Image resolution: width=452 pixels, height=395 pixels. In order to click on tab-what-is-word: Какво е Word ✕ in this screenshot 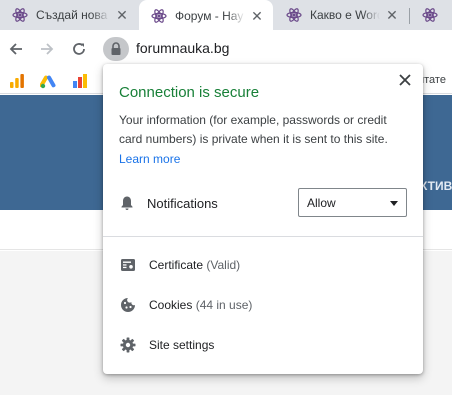, I will do `click(341, 15)`.